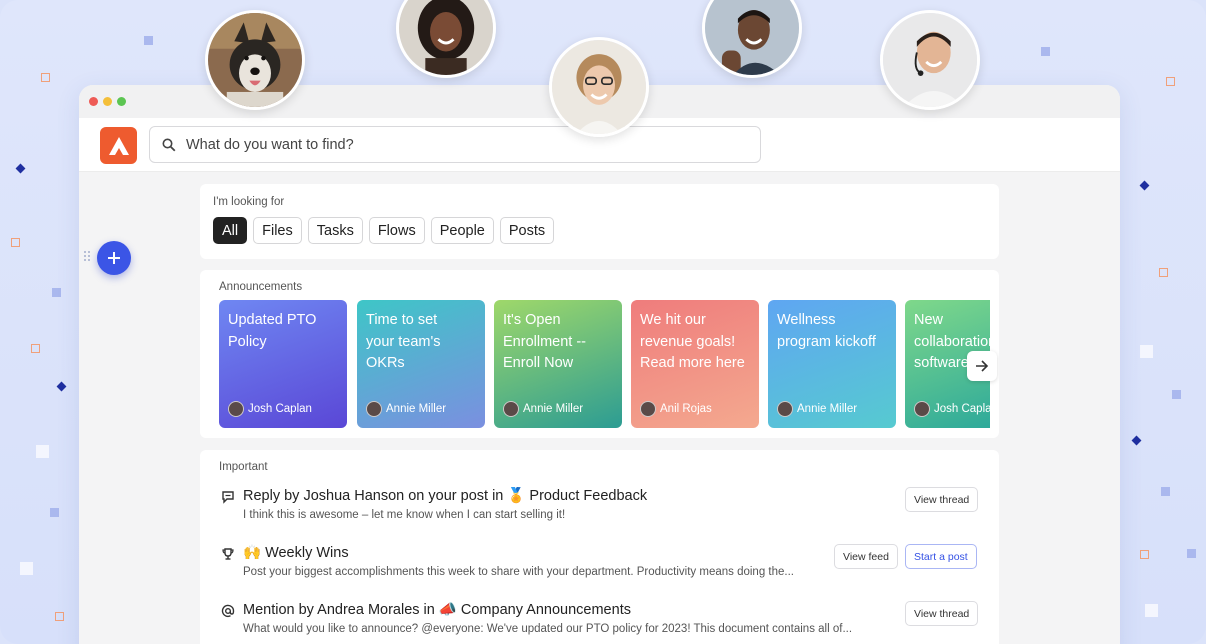 The image size is (1206, 644). What do you see at coordinates (169, 144) in the screenshot?
I see `search-icon` at bounding box center [169, 144].